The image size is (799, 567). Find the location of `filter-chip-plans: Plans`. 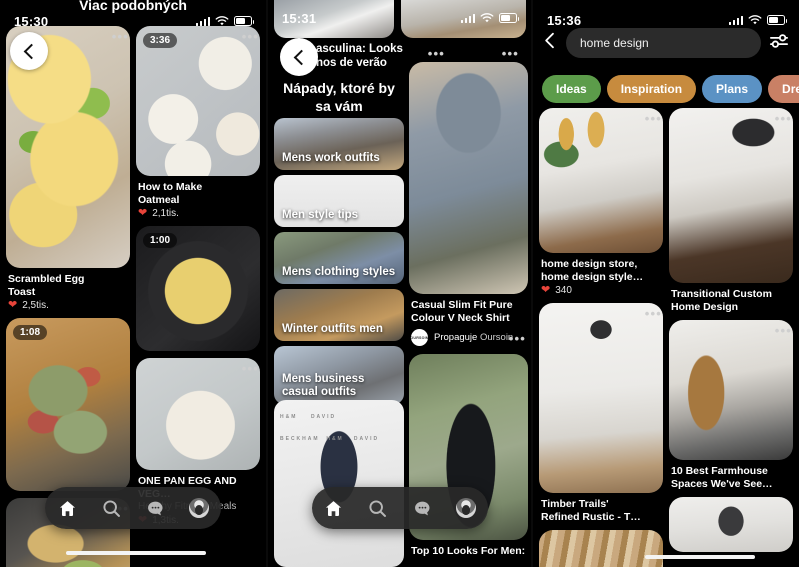

filter-chip-plans: Plans is located at coordinates (732, 89).